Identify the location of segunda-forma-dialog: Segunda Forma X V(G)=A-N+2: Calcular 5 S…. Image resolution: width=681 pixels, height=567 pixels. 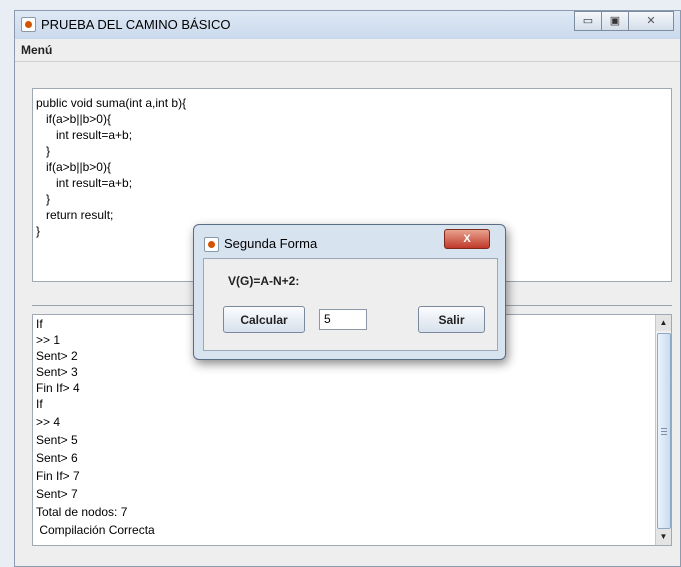
(349, 292).